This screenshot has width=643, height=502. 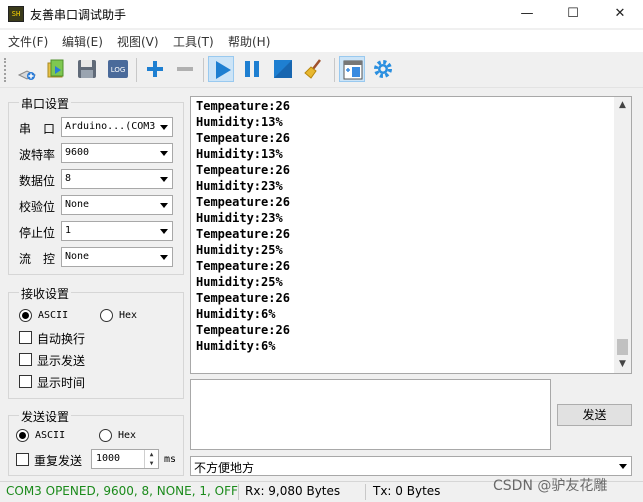 What do you see at coordinates (68, 230) in the screenshot?
I see `stop-bits-value: 1` at bounding box center [68, 230].